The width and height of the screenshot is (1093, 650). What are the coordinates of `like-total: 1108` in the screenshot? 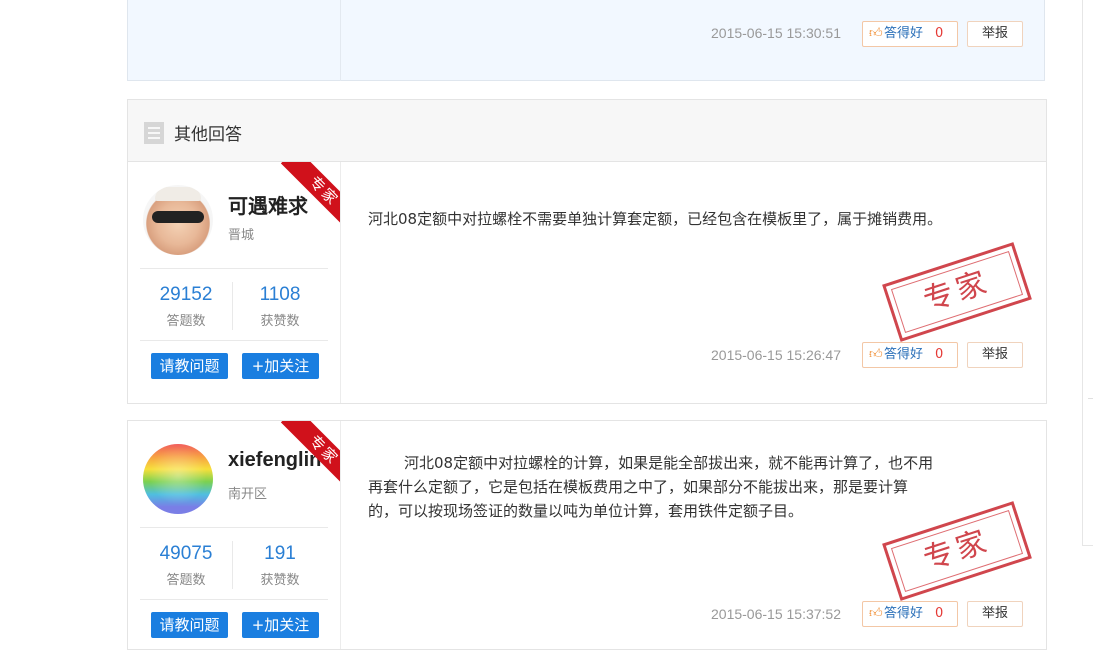 It's located at (280, 294).